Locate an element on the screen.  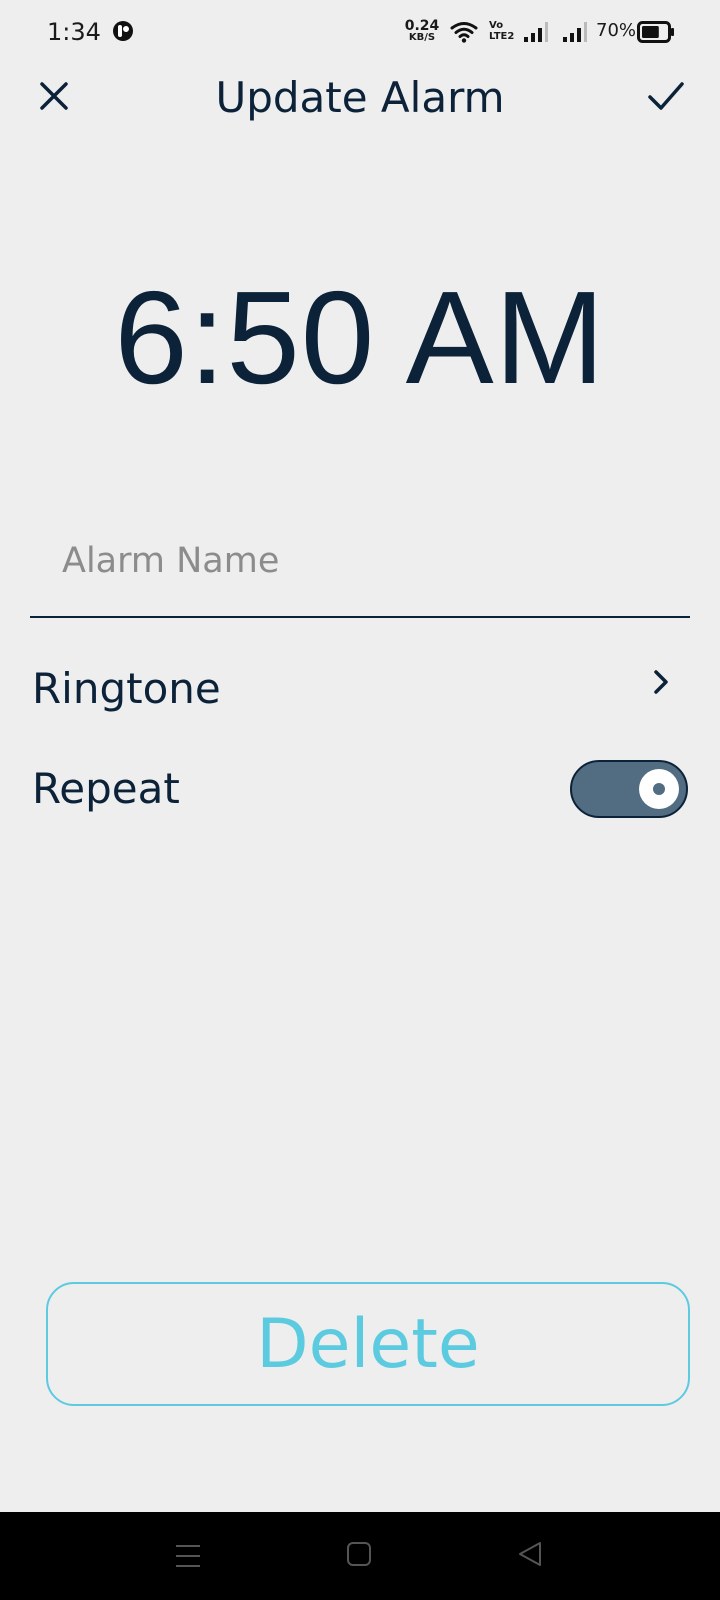
network-speed: 0.24 KB/S is located at coordinates (422, 31).